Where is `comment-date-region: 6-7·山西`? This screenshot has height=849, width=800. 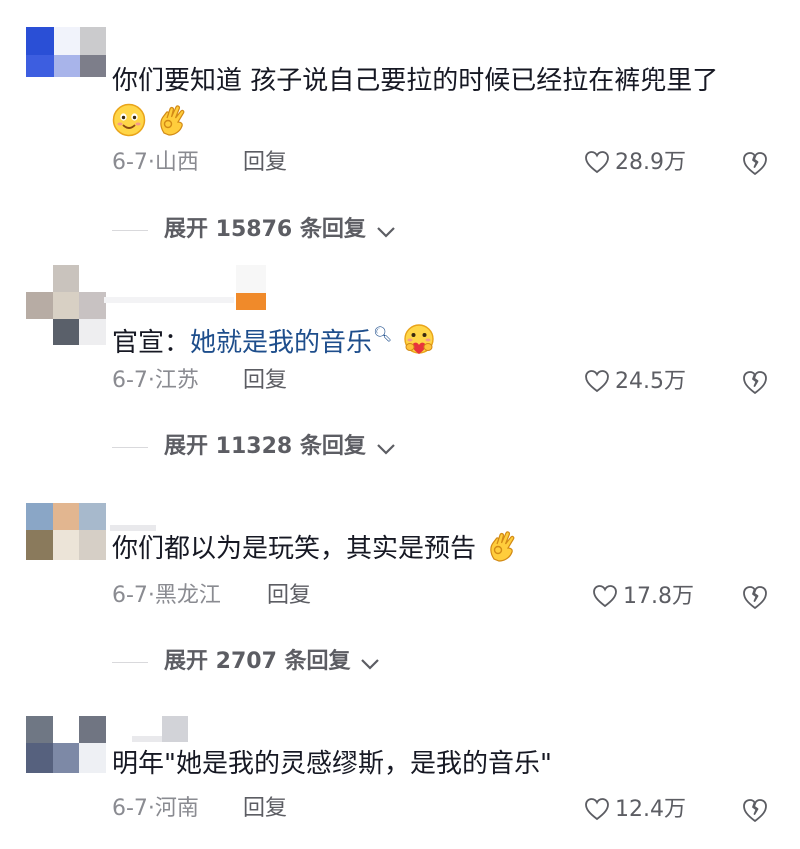
comment-date-region: 6-7·山西 is located at coordinates (155, 162).